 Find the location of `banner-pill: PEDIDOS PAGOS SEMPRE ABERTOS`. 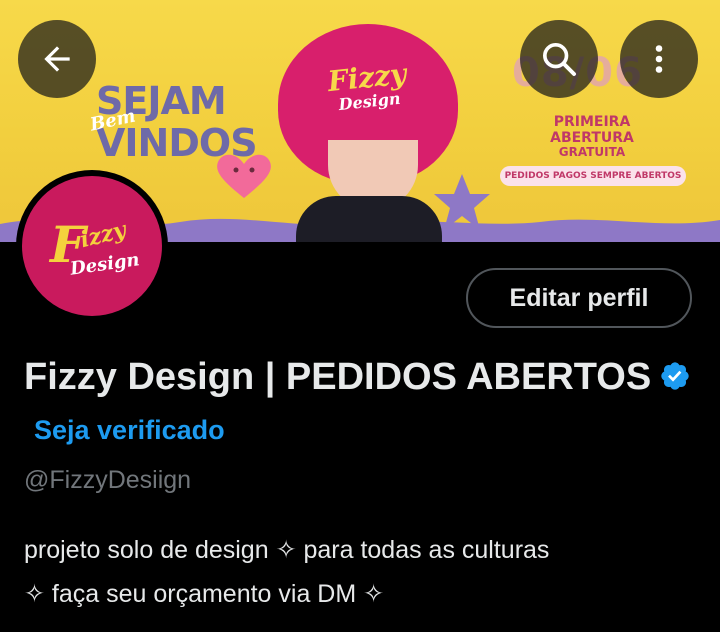

banner-pill: PEDIDOS PAGOS SEMPRE ABERTOS is located at coordinates (593, 176).